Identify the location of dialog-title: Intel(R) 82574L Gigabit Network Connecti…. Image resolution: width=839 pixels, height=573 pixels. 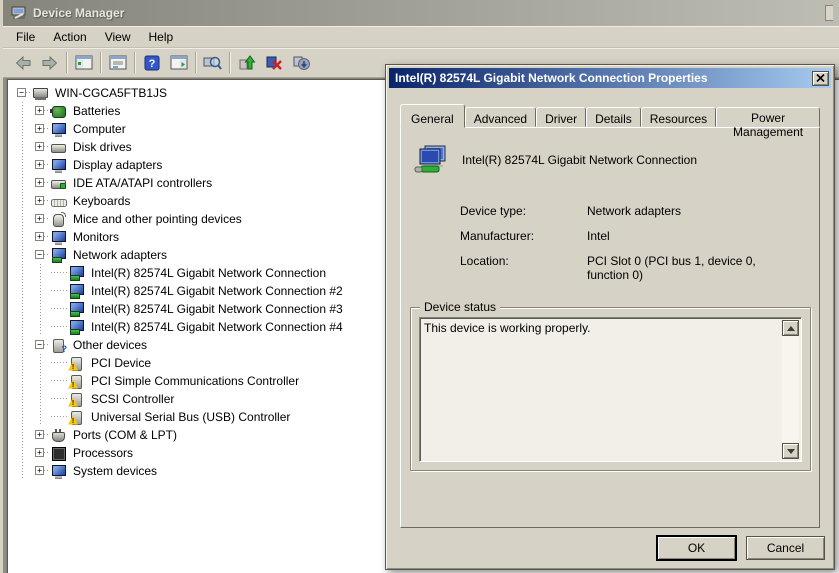
(551, 78).